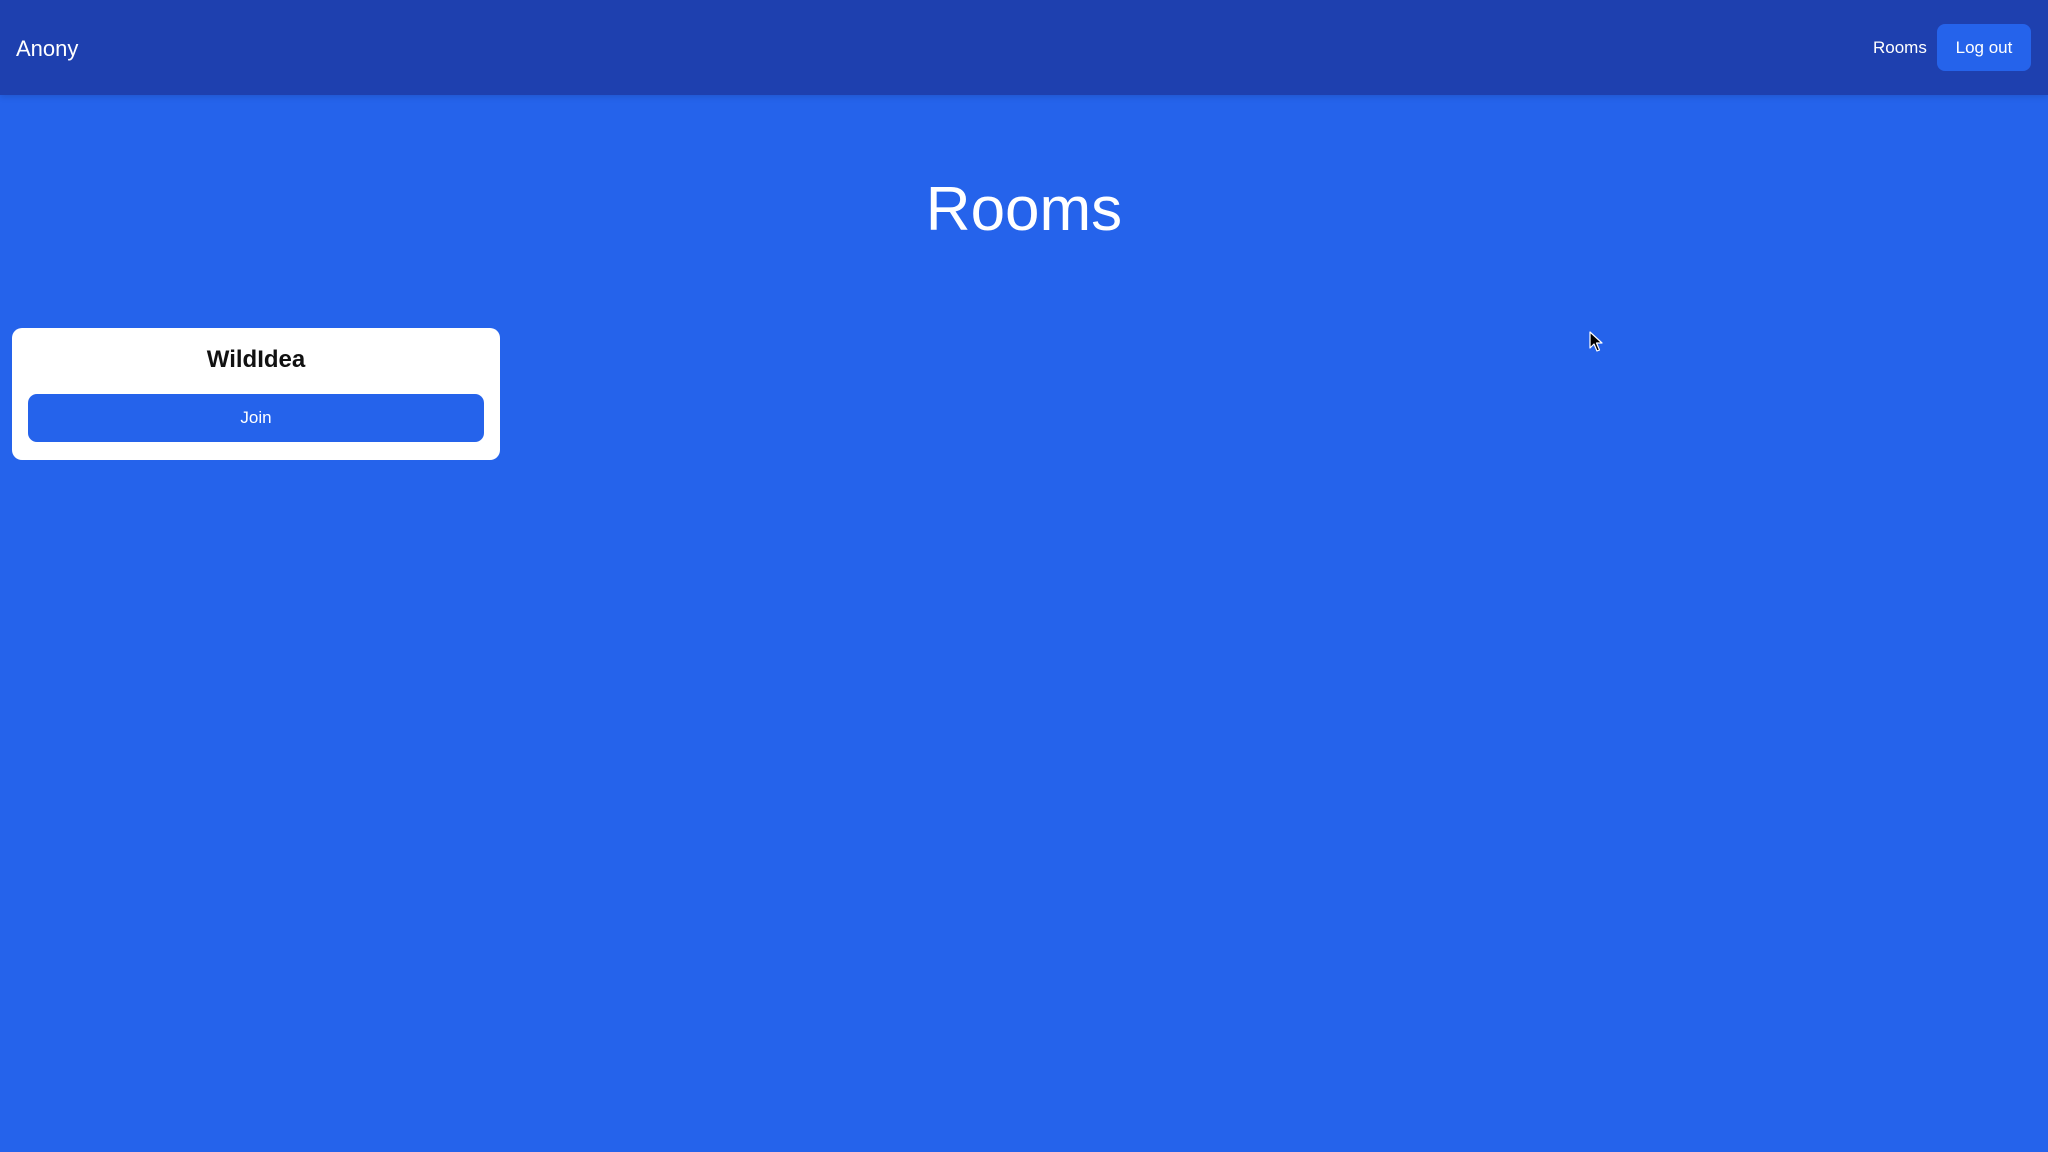 The height and width of the screenshot is (1152, 2048). I want to click on nav-link-rooms: Rooms, so click(1900, 48).